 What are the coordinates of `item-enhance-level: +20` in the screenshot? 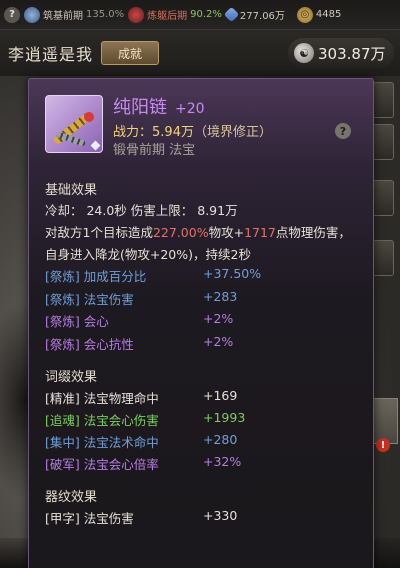 It's located at (190, 109).